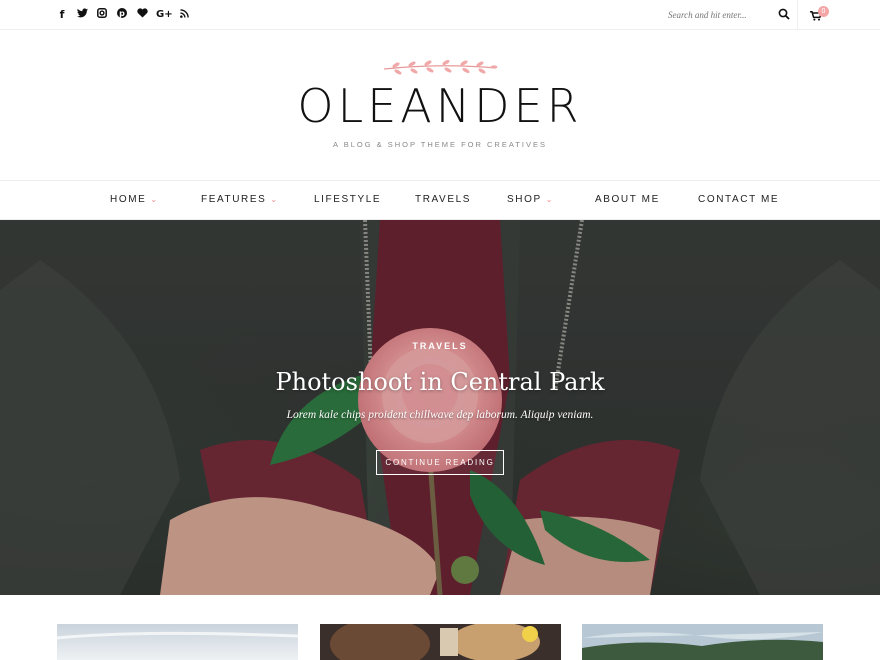 Image resolution: width=880 pixels, height=660 pixels. What do you see at coordinates (784, 14) in the screenshot?
I see `search-icon` at bounding box center [784, 14].